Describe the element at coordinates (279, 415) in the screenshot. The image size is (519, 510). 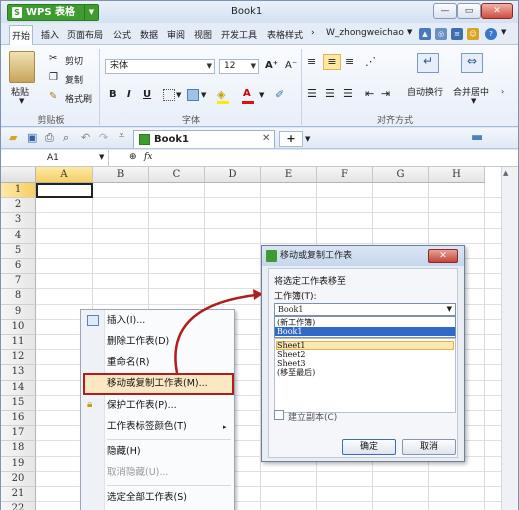
I see `copy-checkbox` at that location.